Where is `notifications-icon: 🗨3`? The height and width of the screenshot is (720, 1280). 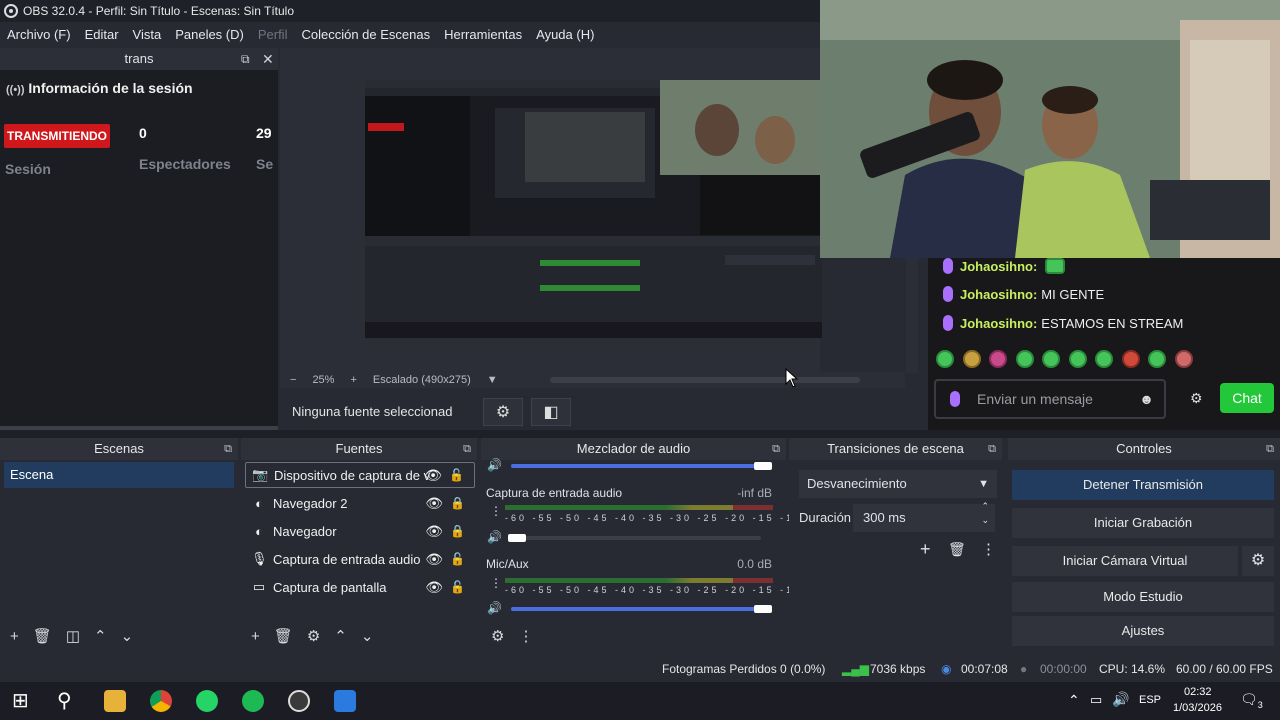 notifications-icon: 🗨3 is located at coordinates (1251, 700).